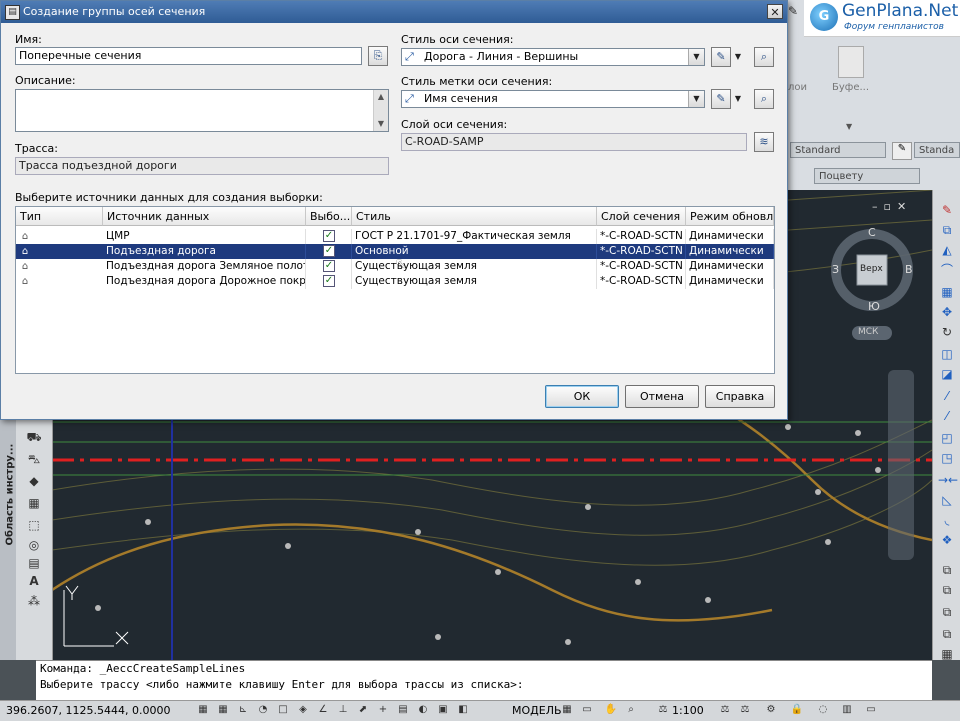 The image size is (960, 721). Describe the element at coordinates (871, 710) in the screenshot. I see `clean-screen-icon: ▭` at that location.